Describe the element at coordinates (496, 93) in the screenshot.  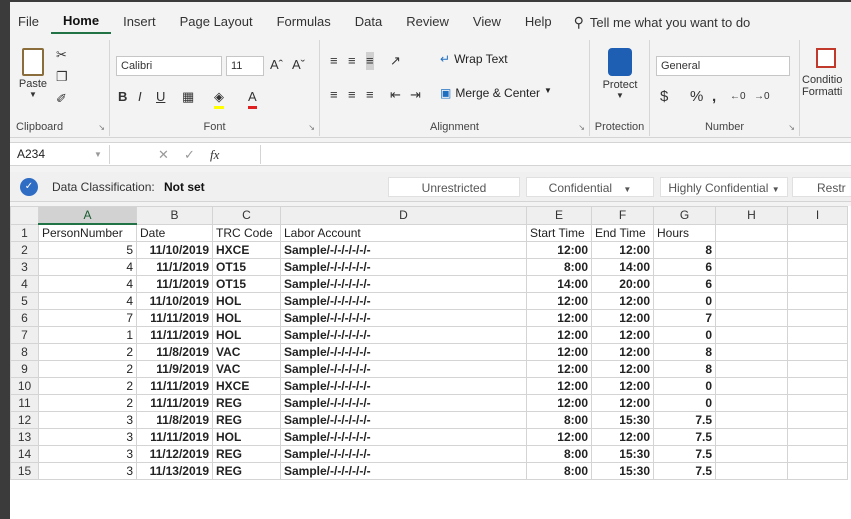
I see `merge-center-button: ▣ Merge & Center ▼` at that location.